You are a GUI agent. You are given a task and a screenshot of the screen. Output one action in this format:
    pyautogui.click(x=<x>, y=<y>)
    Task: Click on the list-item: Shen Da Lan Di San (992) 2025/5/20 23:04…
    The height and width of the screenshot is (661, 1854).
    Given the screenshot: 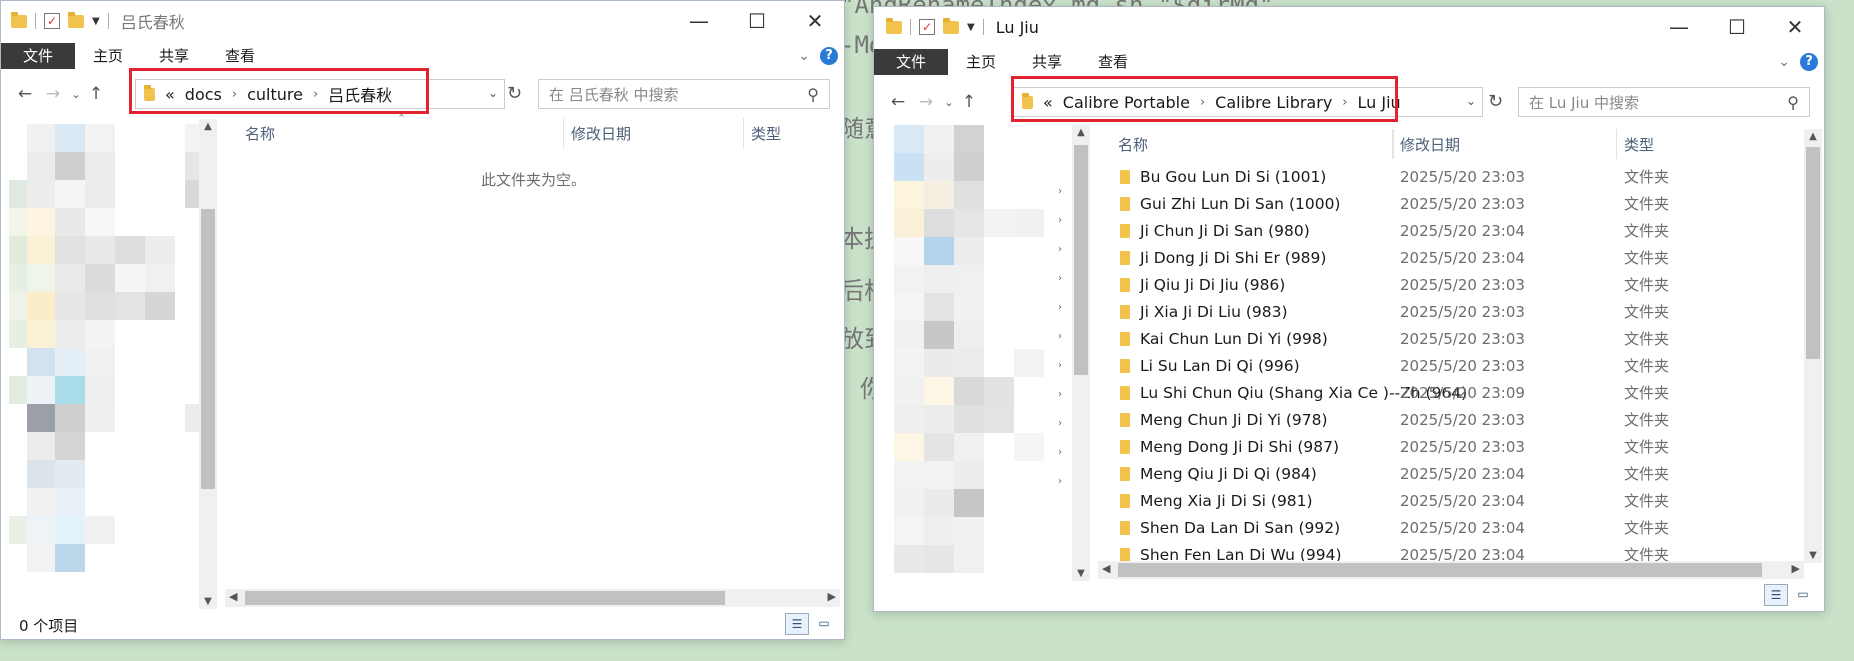 What is the action you would take?
    pyautogui.click(x=1465, y=527)
    